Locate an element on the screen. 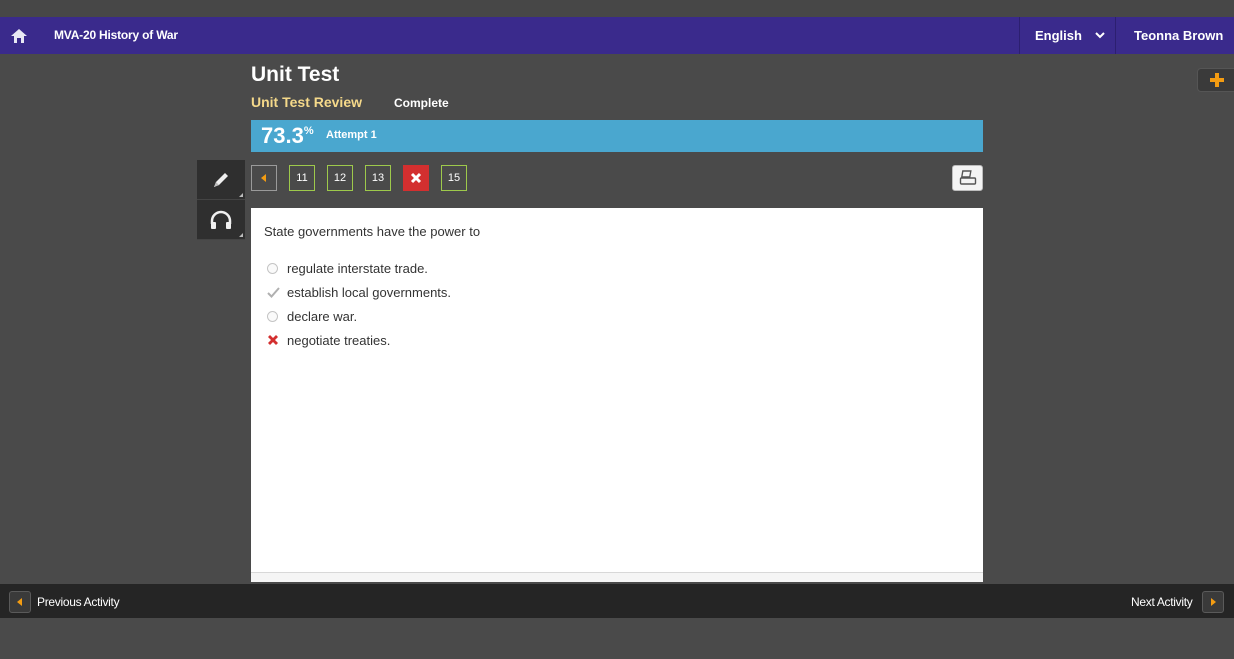 The width and height of the screenshot is (1234, 659). next-activity-label: Next Activity is located at coordinates (1162, 602).